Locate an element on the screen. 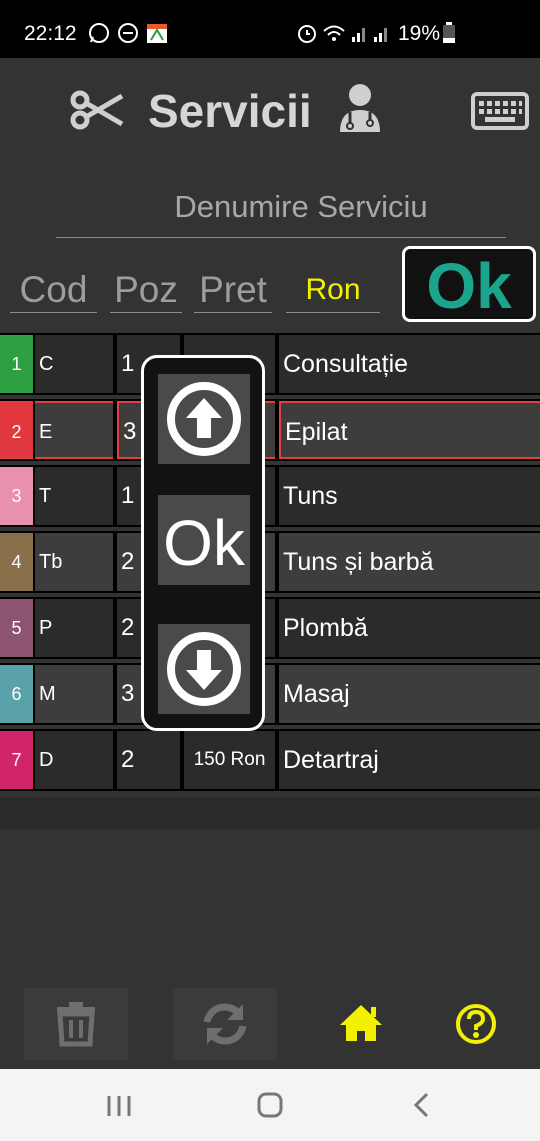  row-cod: D is located at coordinates (74, 760).